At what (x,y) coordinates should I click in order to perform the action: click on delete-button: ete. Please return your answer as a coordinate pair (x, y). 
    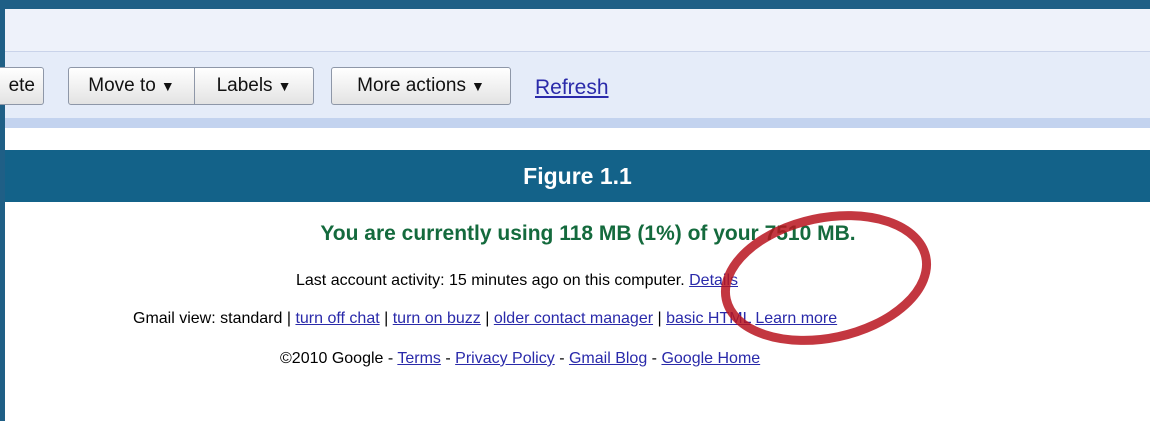
    Looking at the image, I should click on (22, 86).